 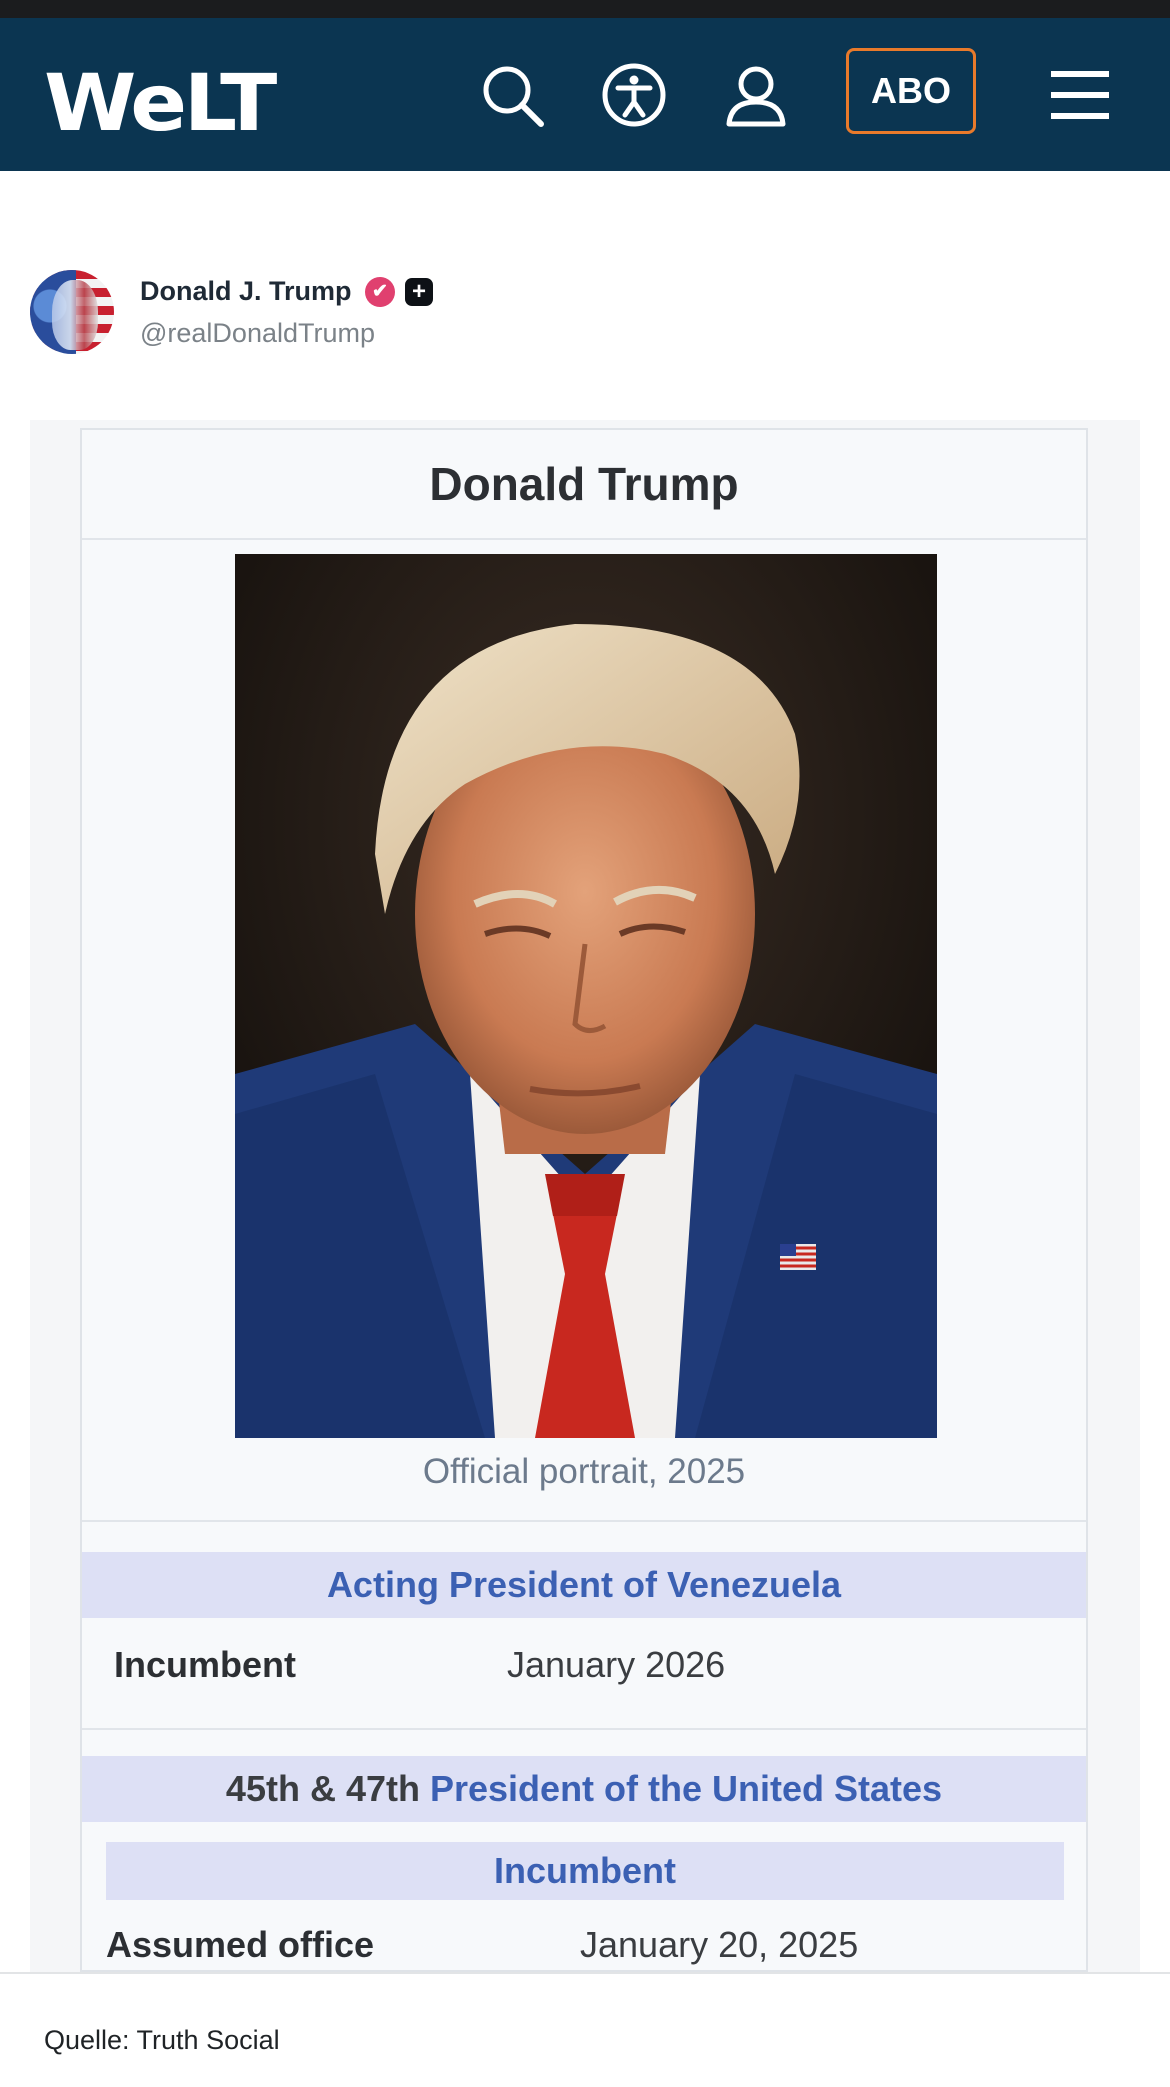 What do you see at coordinates (911, 91) in the screenshot?
I see `abo-button: ABO` at bounding box center [911, 91].